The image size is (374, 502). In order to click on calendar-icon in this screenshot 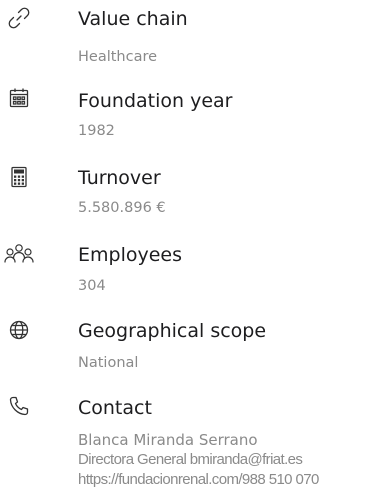, I will do `click(19, 98)`.